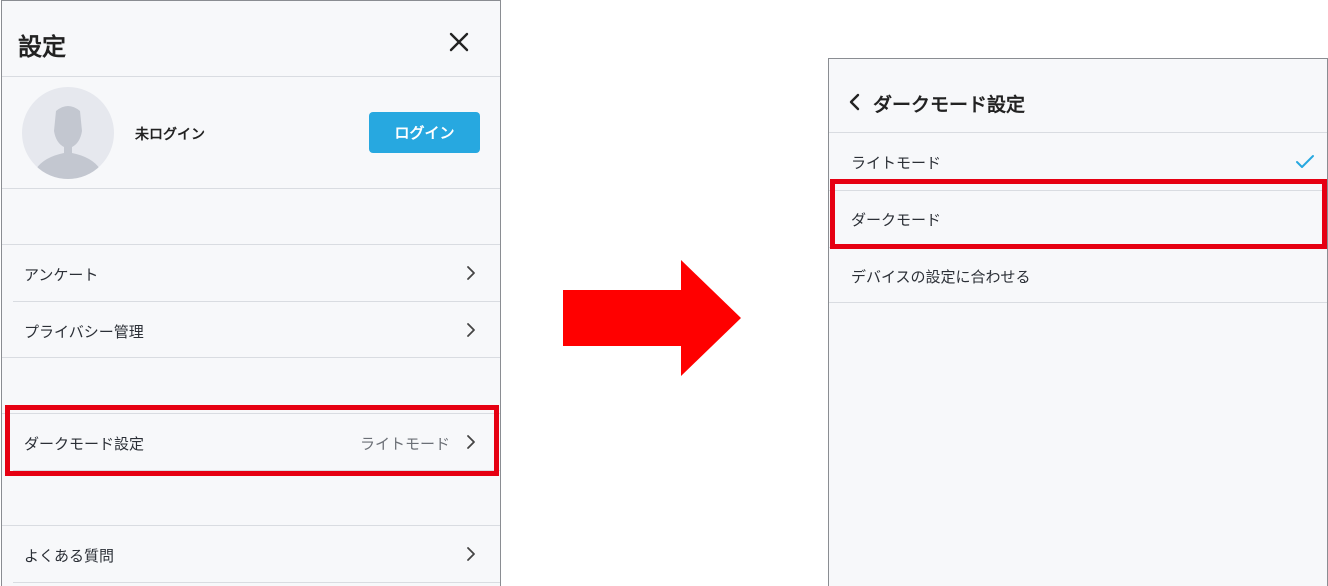 The width and height of the screenshot is (1328, 586). I want to click on page-title: 設定, so click(42, 47).